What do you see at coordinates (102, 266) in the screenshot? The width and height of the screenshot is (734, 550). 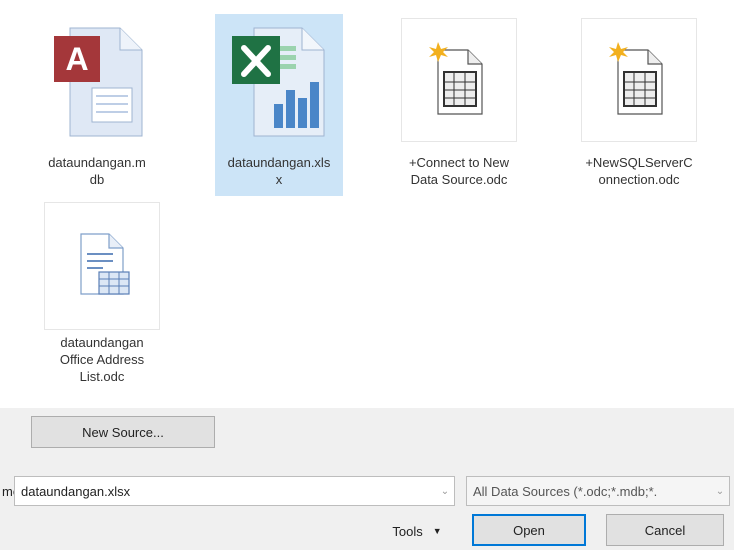 I see `address-list-icon` at bounding box center [102, 266].